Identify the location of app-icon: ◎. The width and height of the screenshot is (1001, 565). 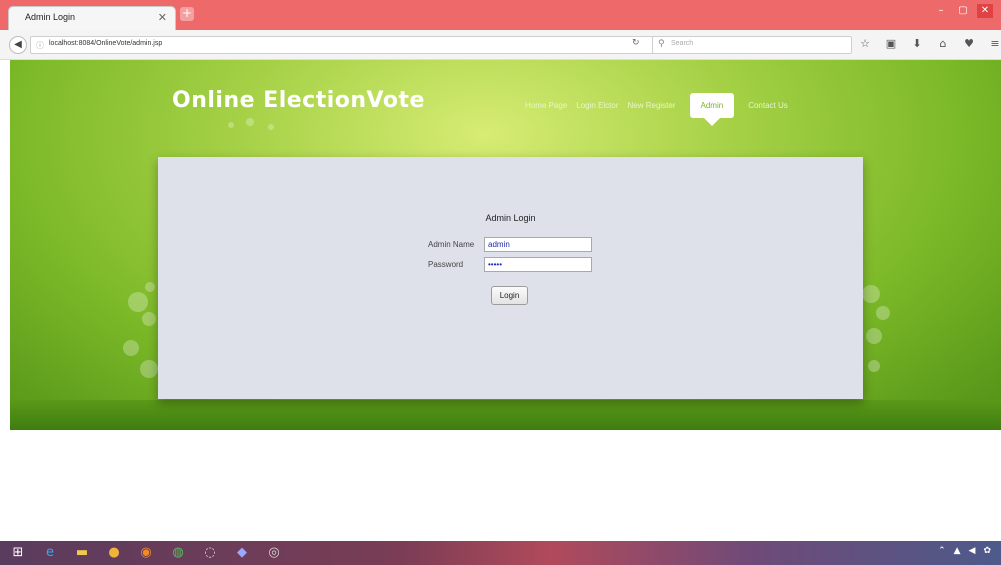
(274, 553).